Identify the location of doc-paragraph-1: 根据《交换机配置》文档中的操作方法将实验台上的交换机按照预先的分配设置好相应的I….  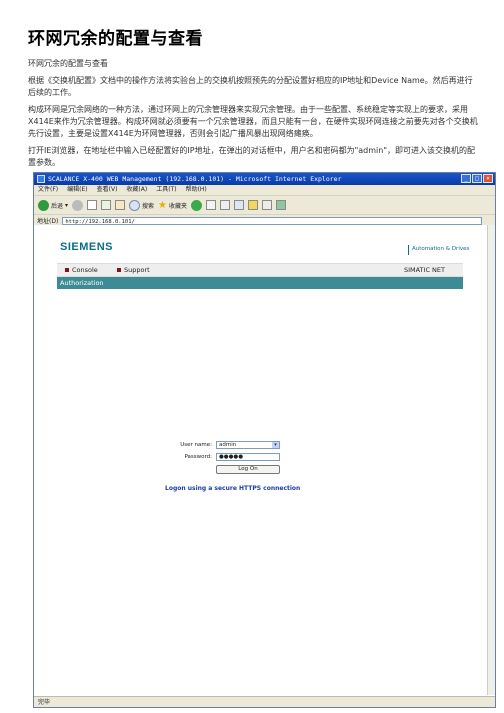
(250, 86).